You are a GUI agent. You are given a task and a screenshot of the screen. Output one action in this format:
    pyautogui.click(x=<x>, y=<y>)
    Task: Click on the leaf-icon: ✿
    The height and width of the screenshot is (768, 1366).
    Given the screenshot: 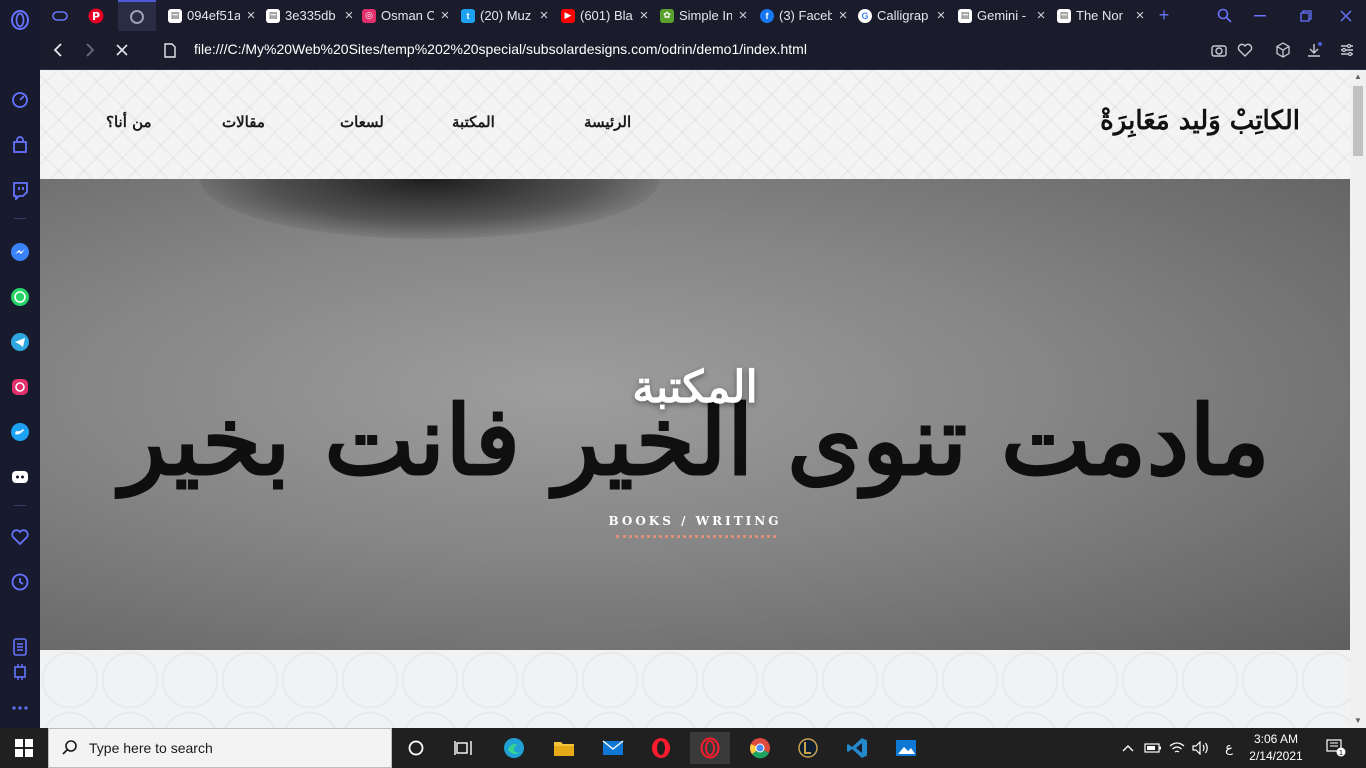 What is the action you would take?
    pyautogui.click(x=667, y=15)
    